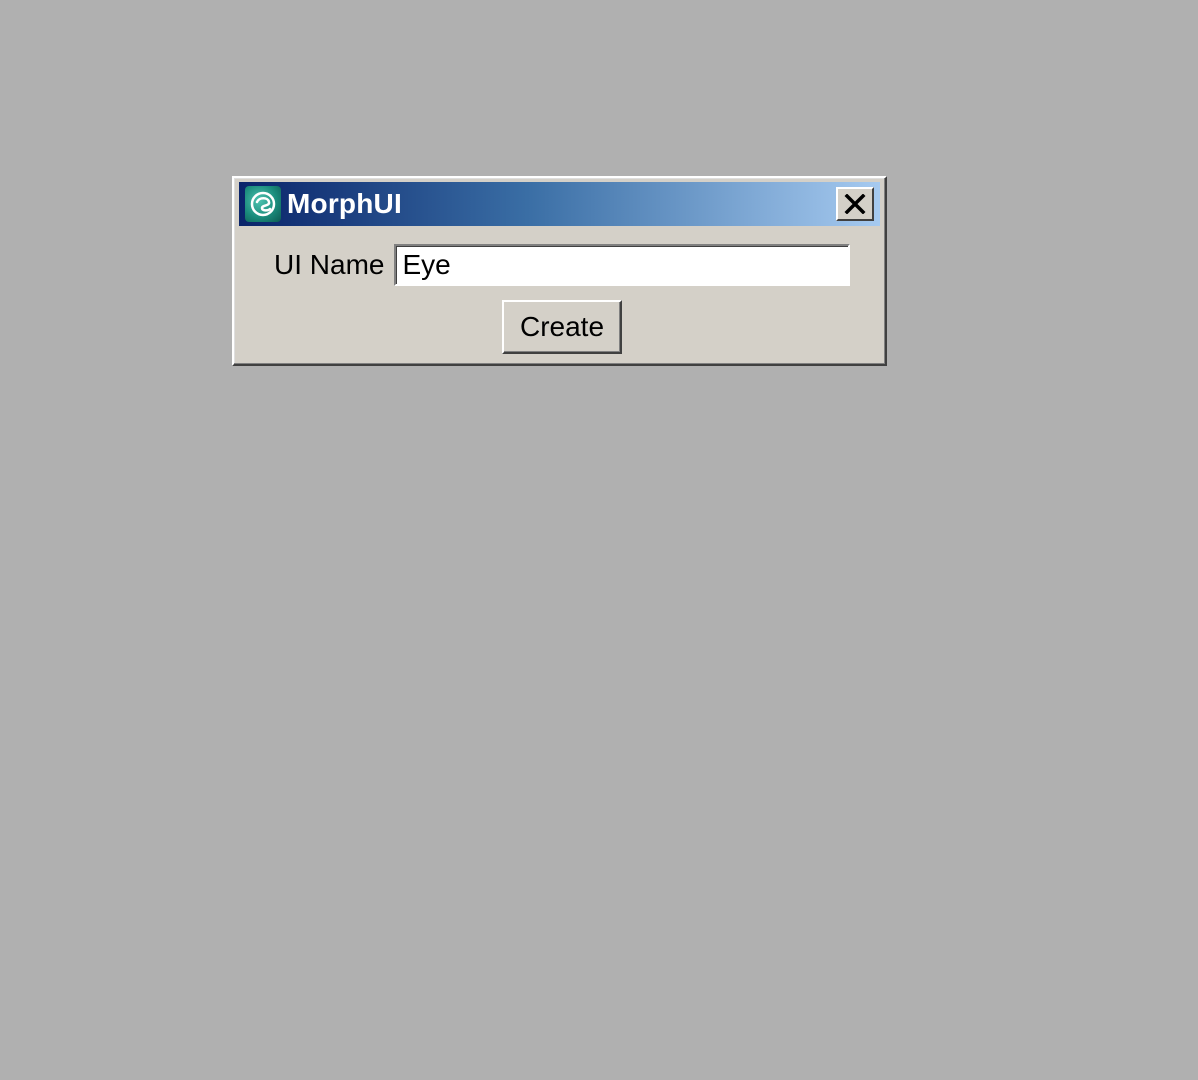  What do you see at coordinates (559, 204) in the screenshot?
I see `title-bar: MorphUI` at bounding box center [559, 204].